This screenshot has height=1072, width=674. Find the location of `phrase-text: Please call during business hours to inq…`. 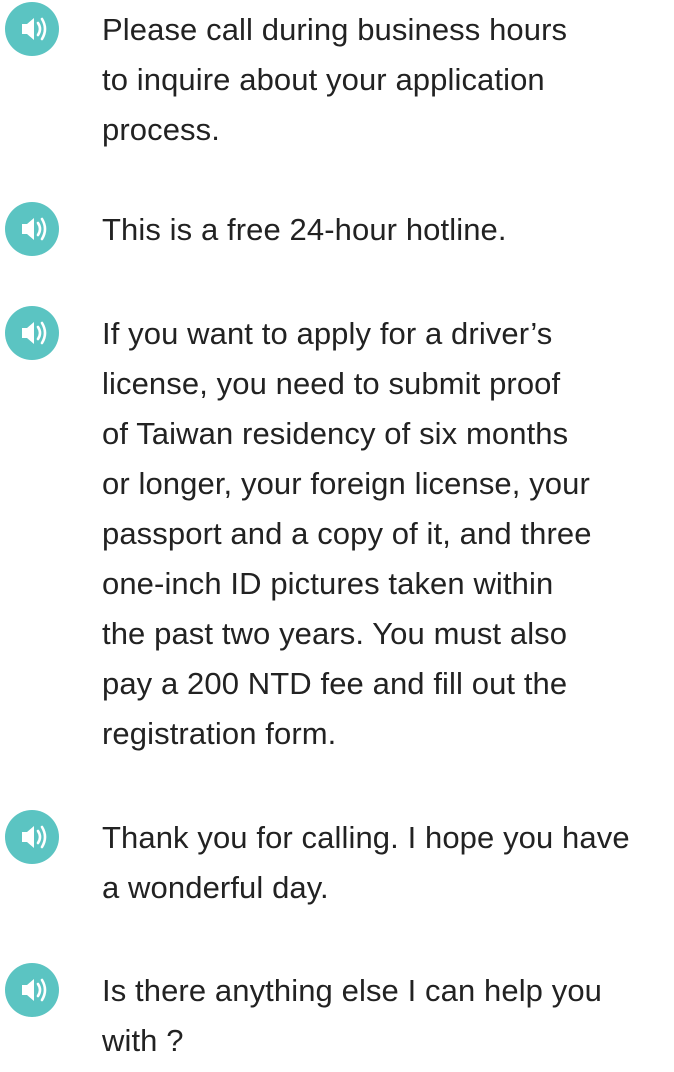

phrase-text: Please call during business hours to inq… is located at coordinates (335, 79).